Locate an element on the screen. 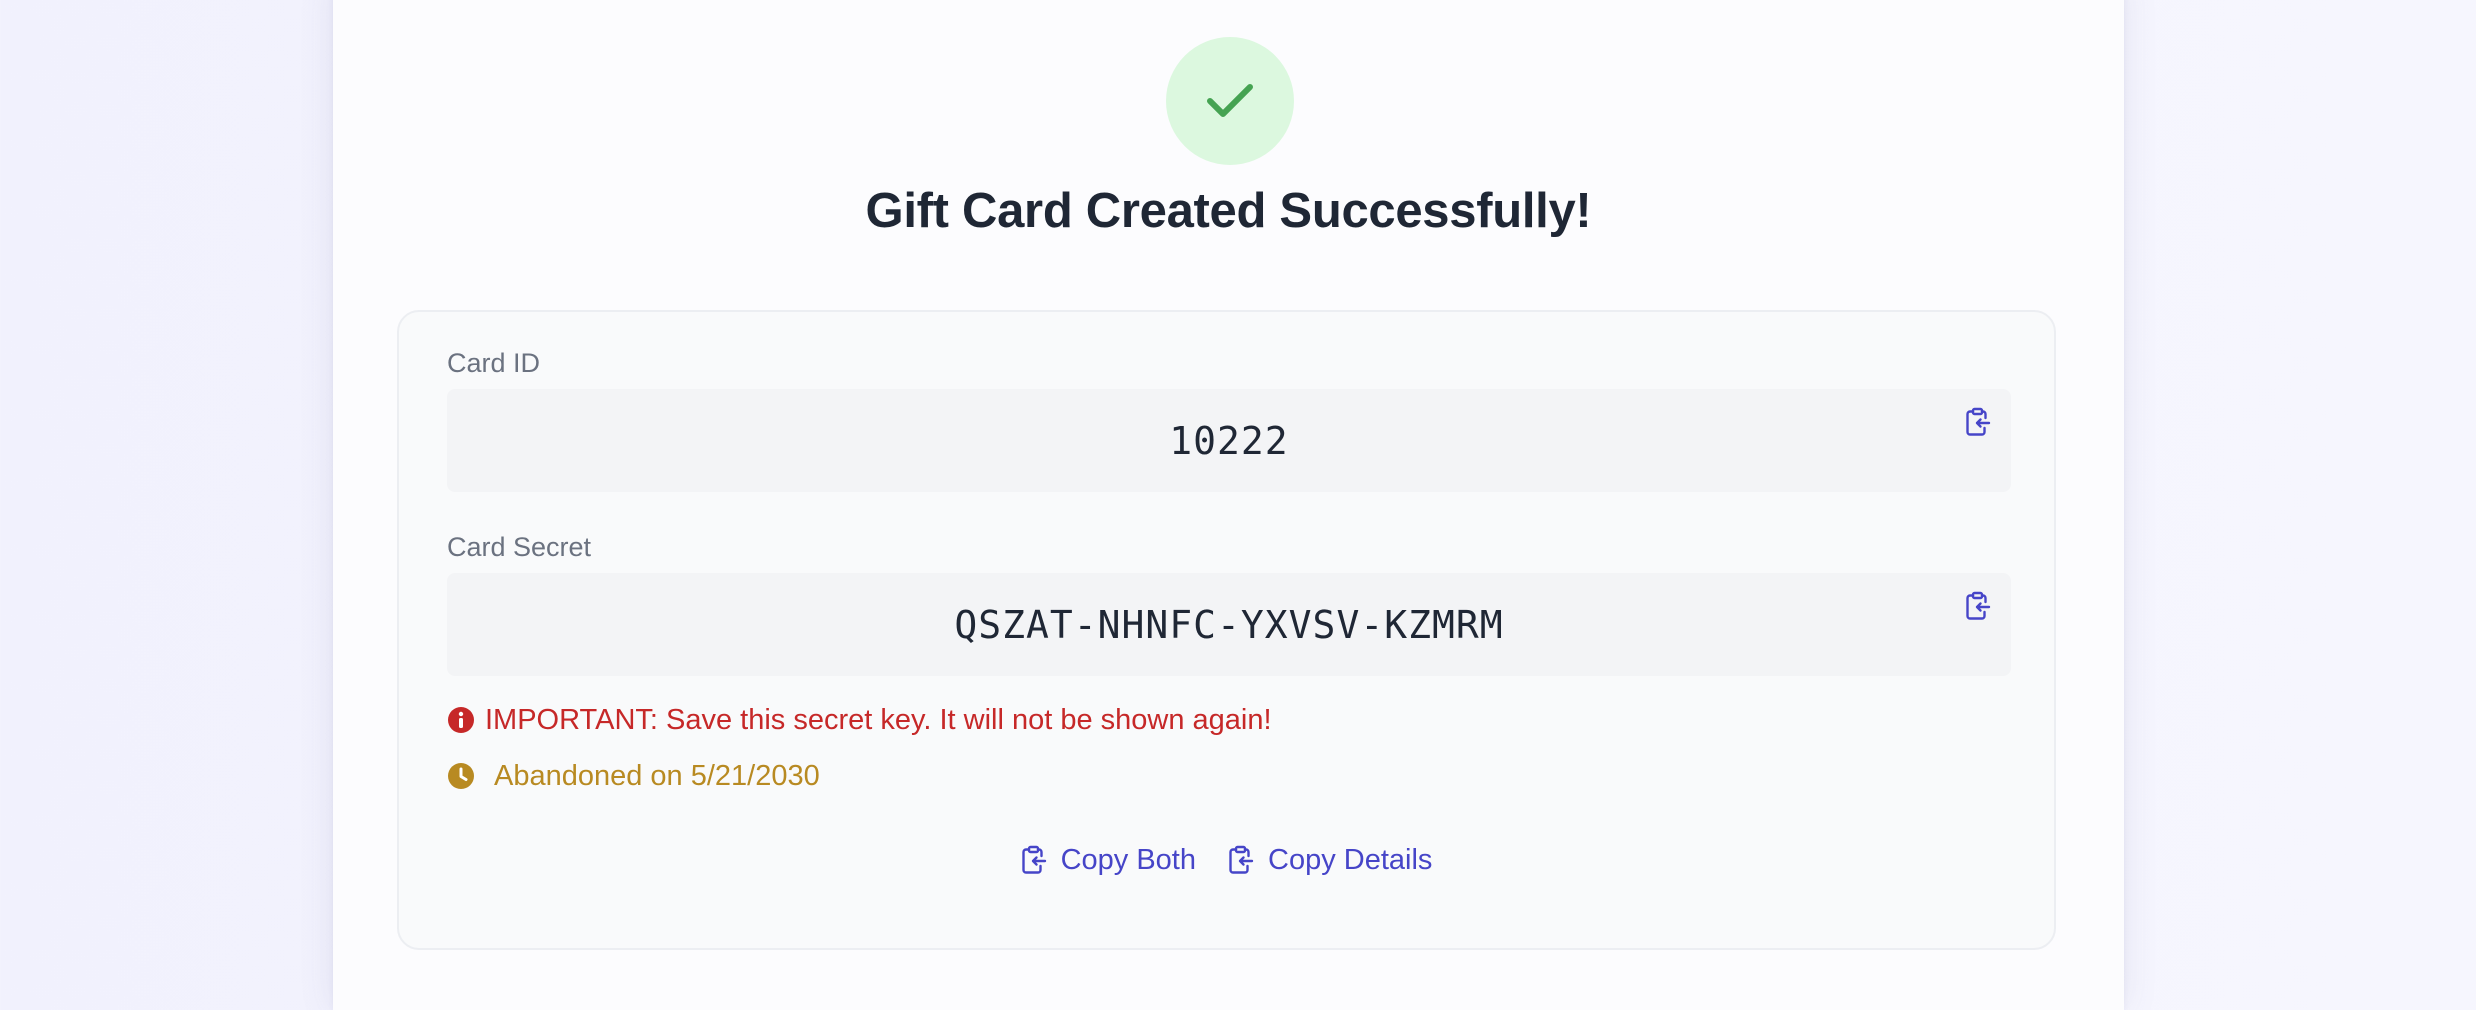 Image resolution: width=2476 pixels, height=1010 pixels. copy-card-secret-button is located at coordinates (1978, 606).